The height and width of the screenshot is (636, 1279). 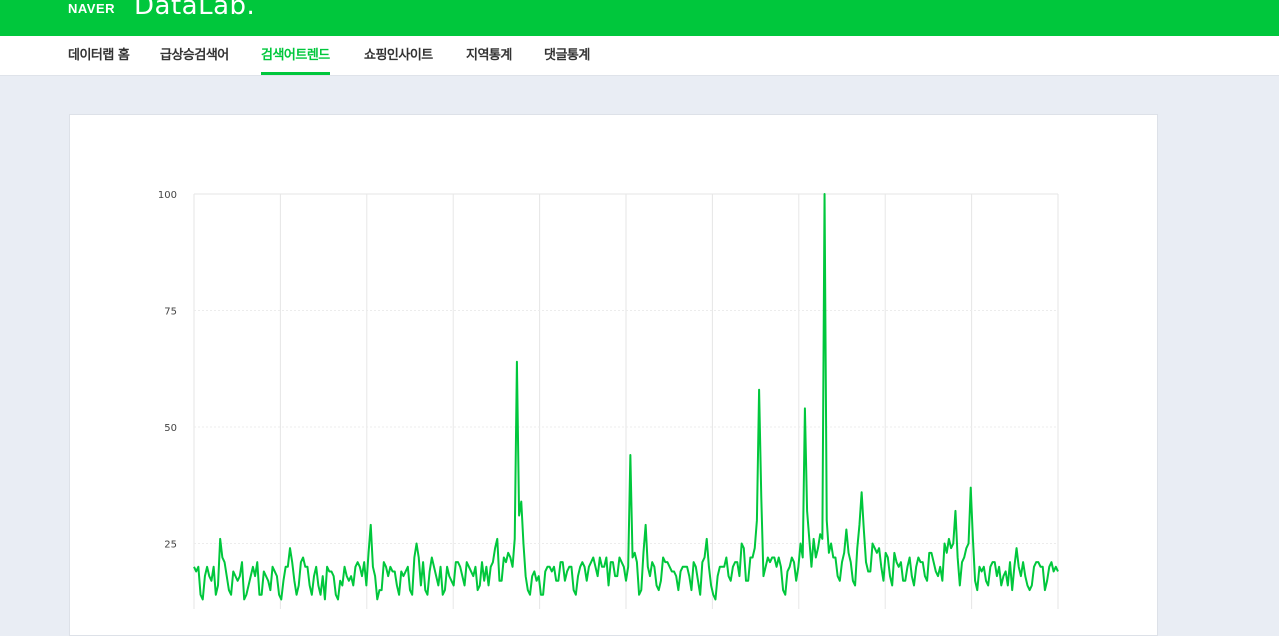 I want to click on top-bar: NAVER DataLab., so click(x=639, y=18).